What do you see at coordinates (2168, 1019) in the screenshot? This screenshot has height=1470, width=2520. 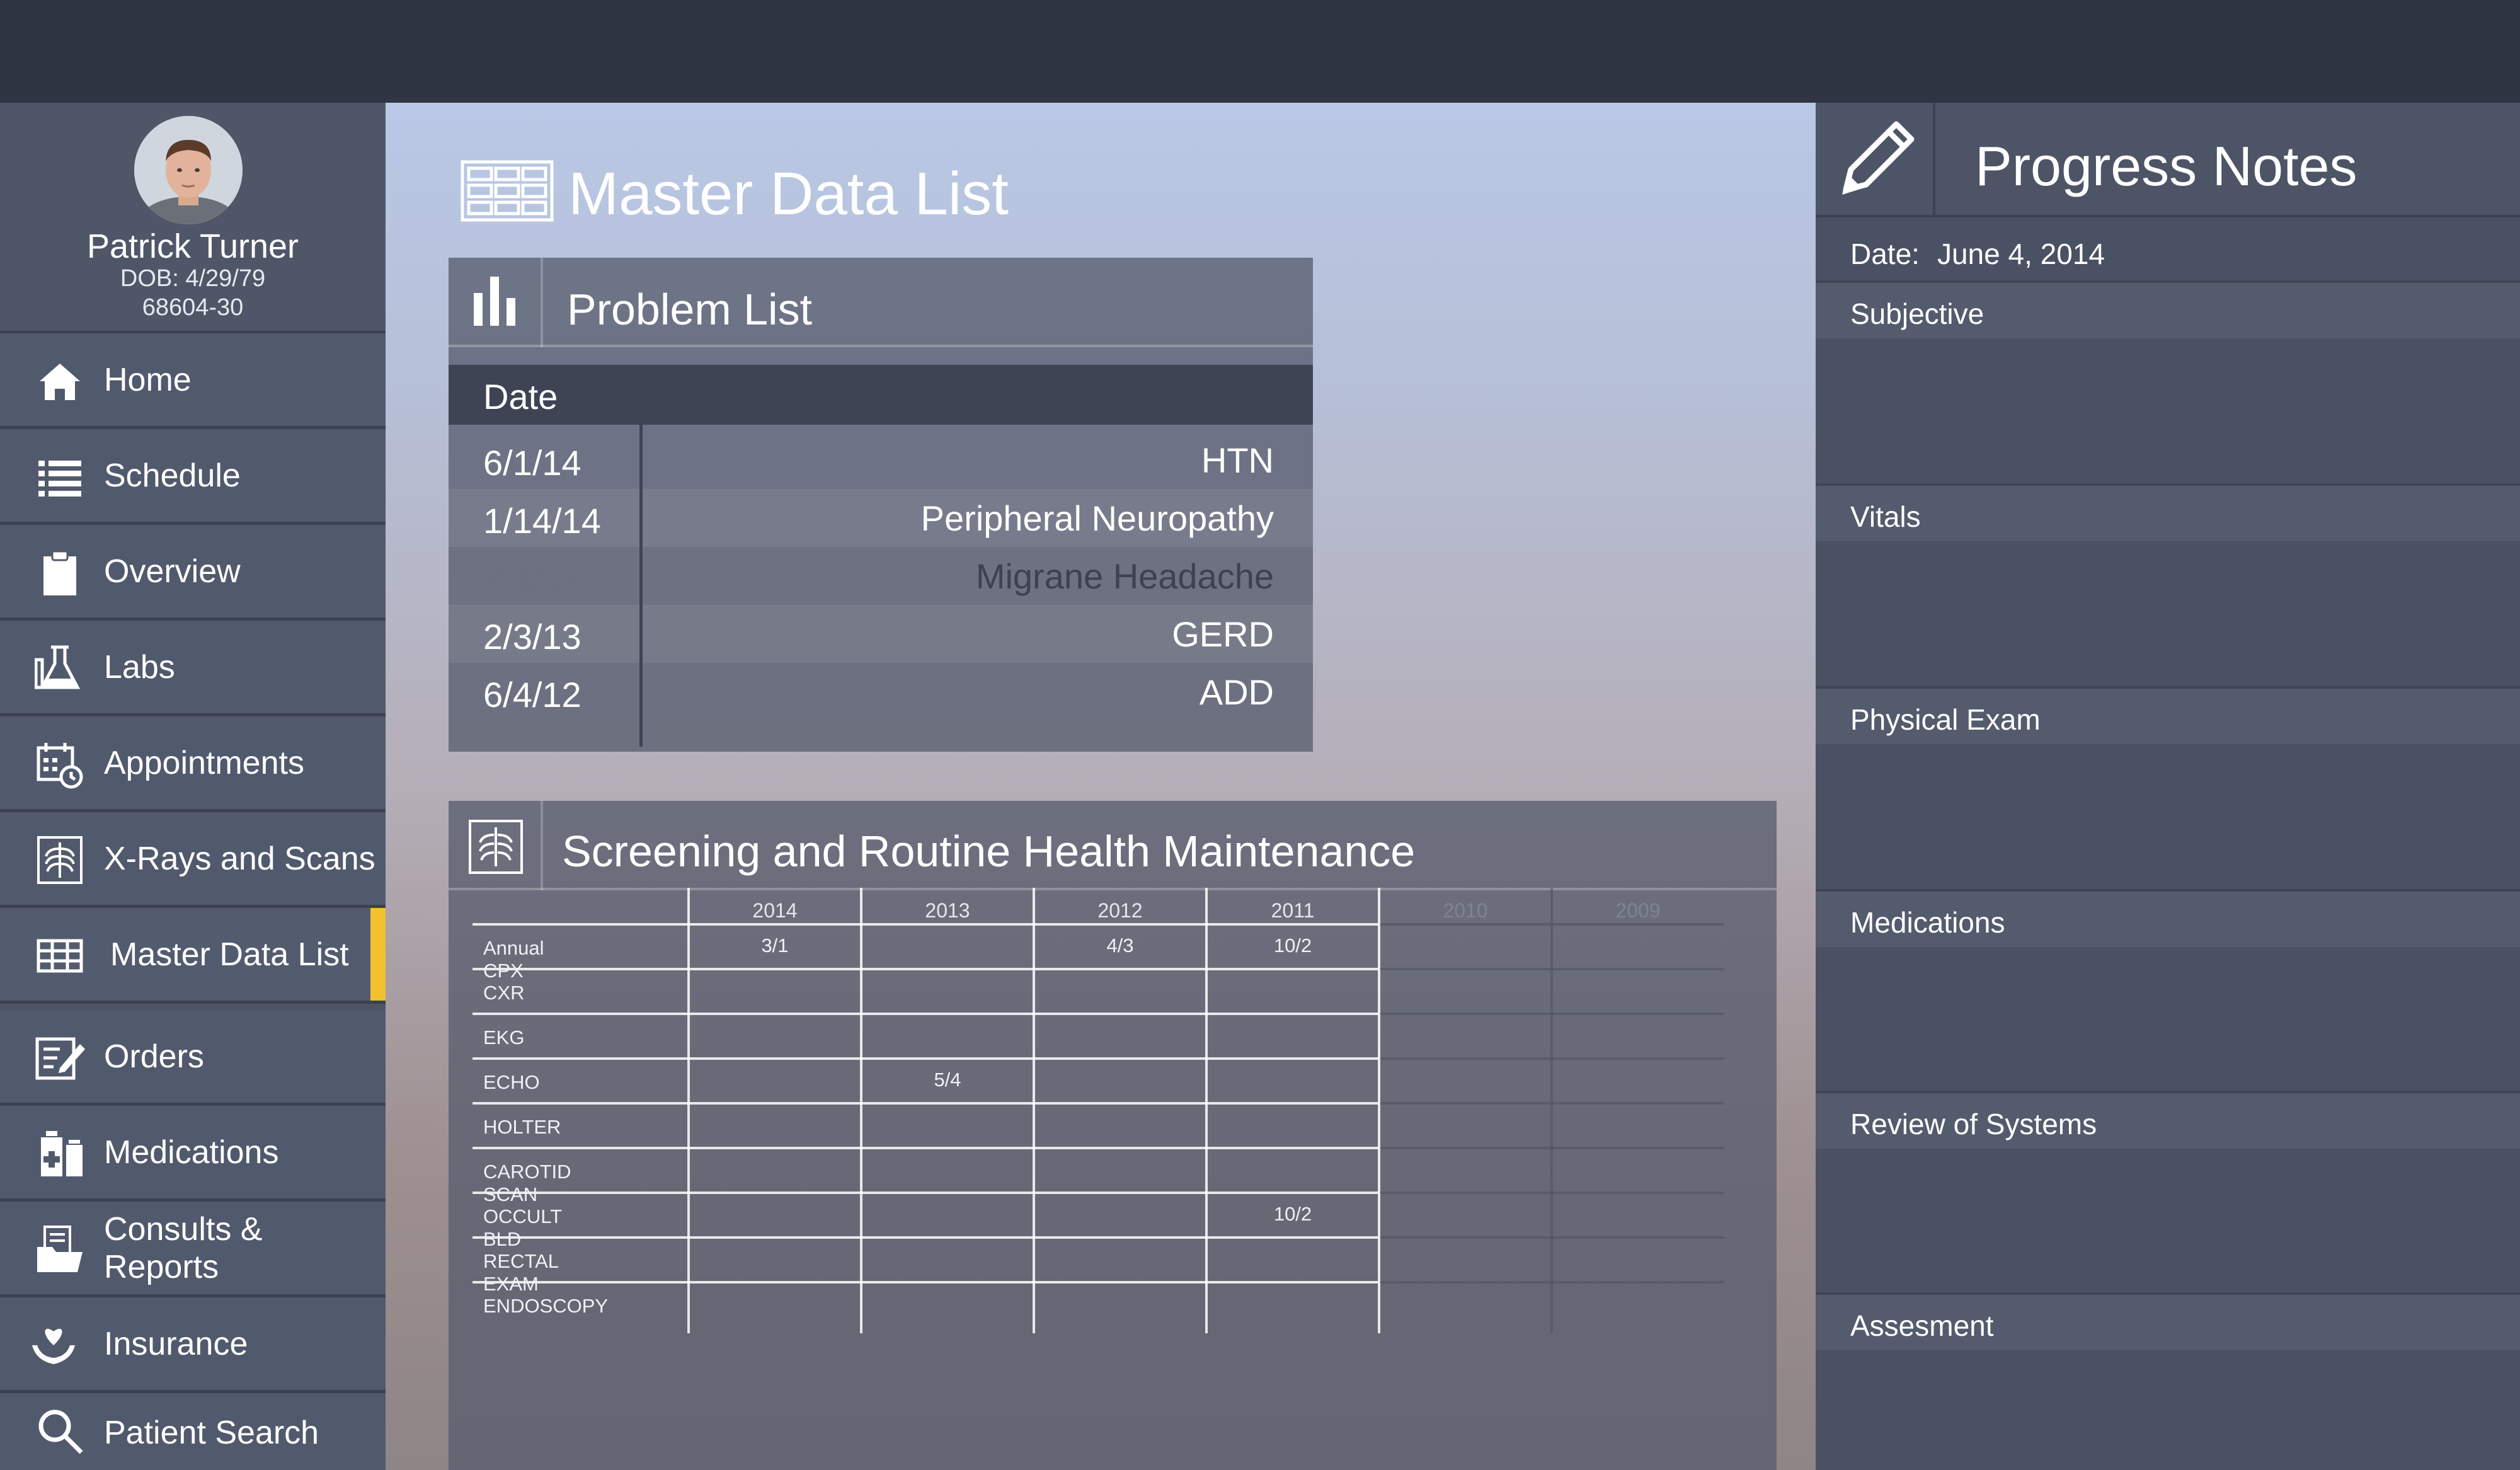 I see `medications-field` at bounding box center [2168, 1019].